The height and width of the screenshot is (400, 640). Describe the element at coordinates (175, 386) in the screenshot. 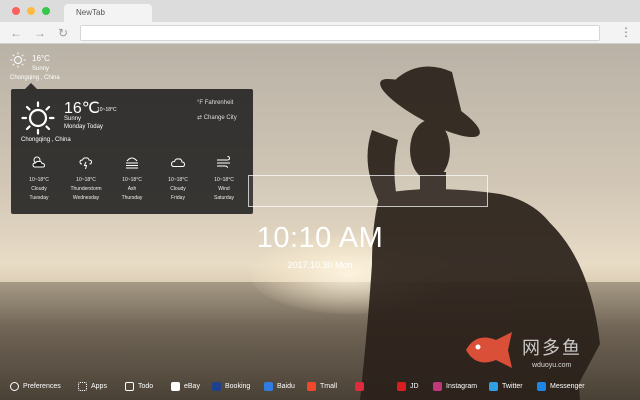

I see `ebay-icon` at that location.